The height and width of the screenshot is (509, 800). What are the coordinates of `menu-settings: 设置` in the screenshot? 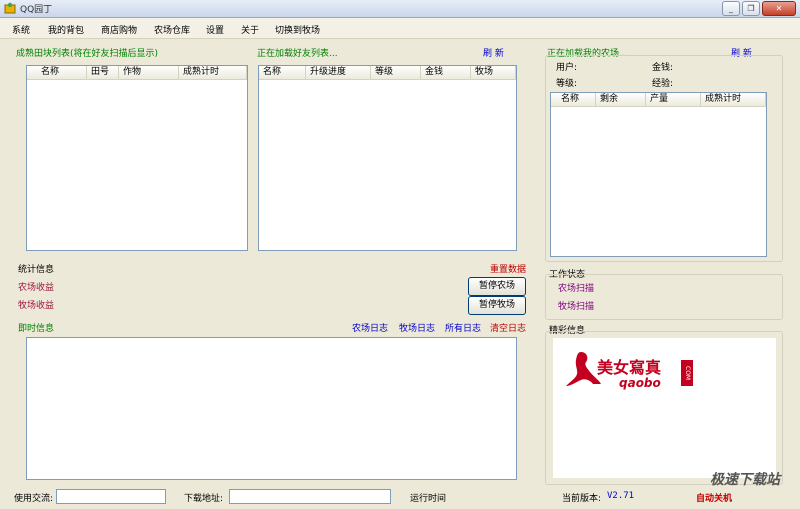 It's located at (215, 29).